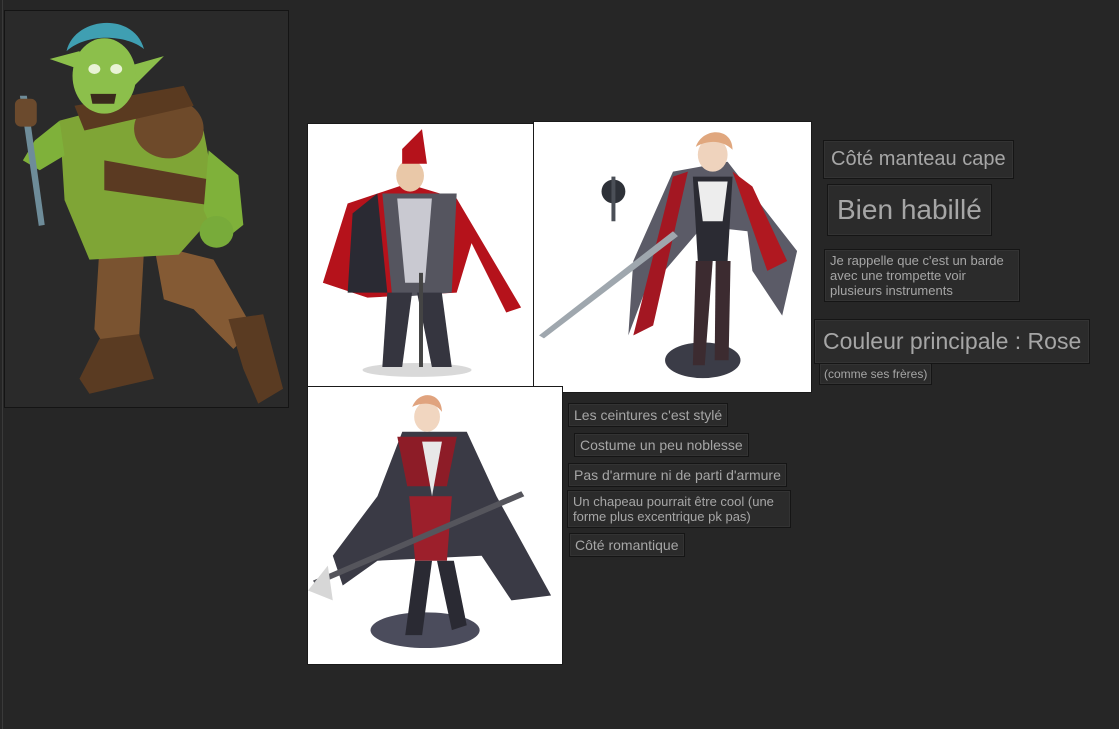 Image resolution: width=1119 pixels, height=729 pixels. I want to click on goblin-image, so click(146, 209).